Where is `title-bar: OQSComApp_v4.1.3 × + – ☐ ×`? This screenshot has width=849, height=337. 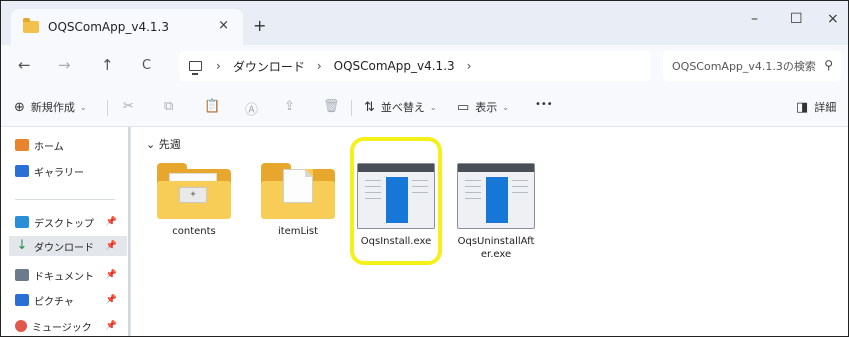 title-bar: OQSComApp_v4.1.3 × + – ☐ × is located at coordinates (424, 23).